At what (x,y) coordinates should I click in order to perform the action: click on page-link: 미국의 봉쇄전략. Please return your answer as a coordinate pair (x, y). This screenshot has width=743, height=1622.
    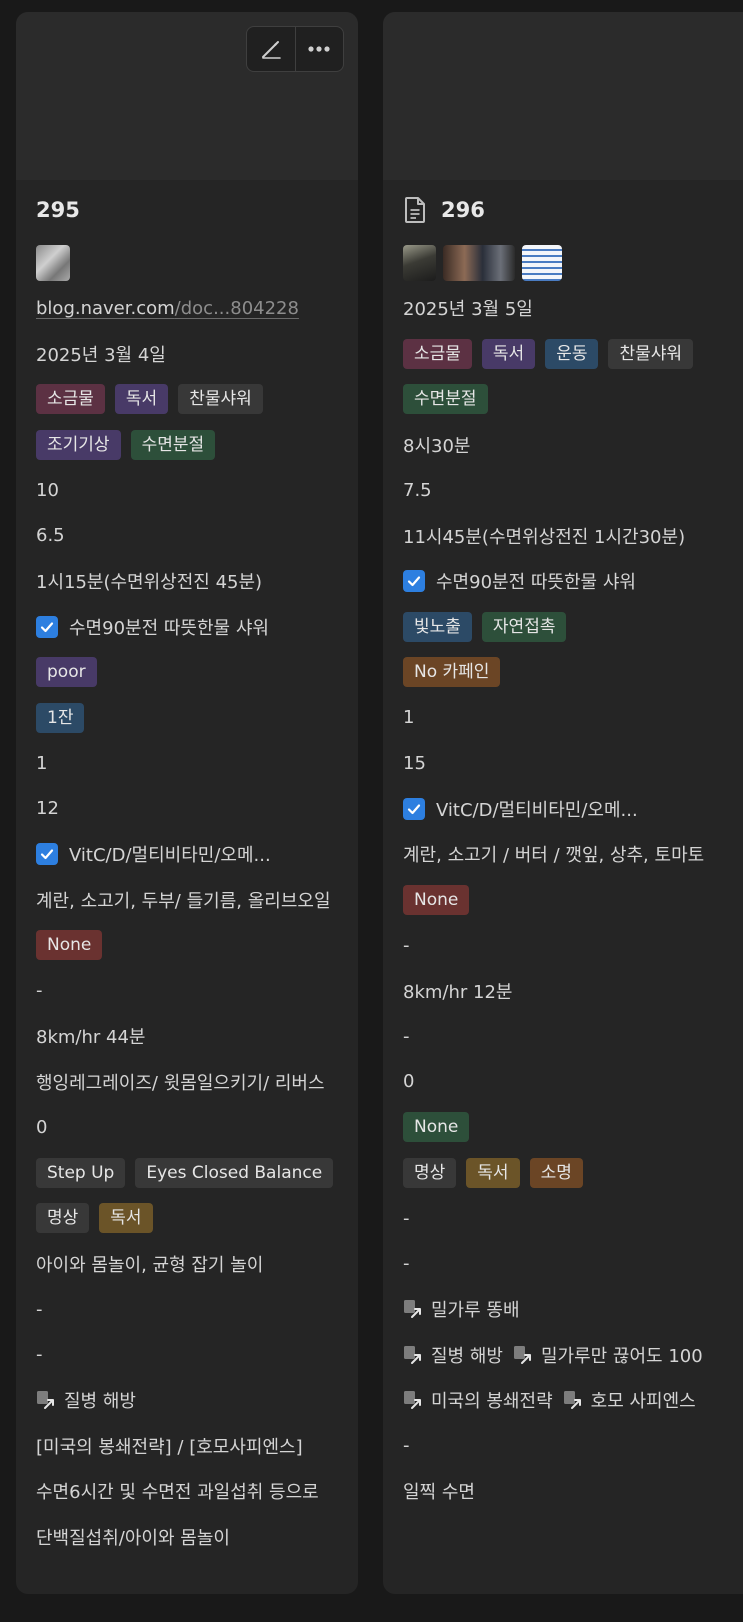
    Looking at the image, I should click on (478, 1400).